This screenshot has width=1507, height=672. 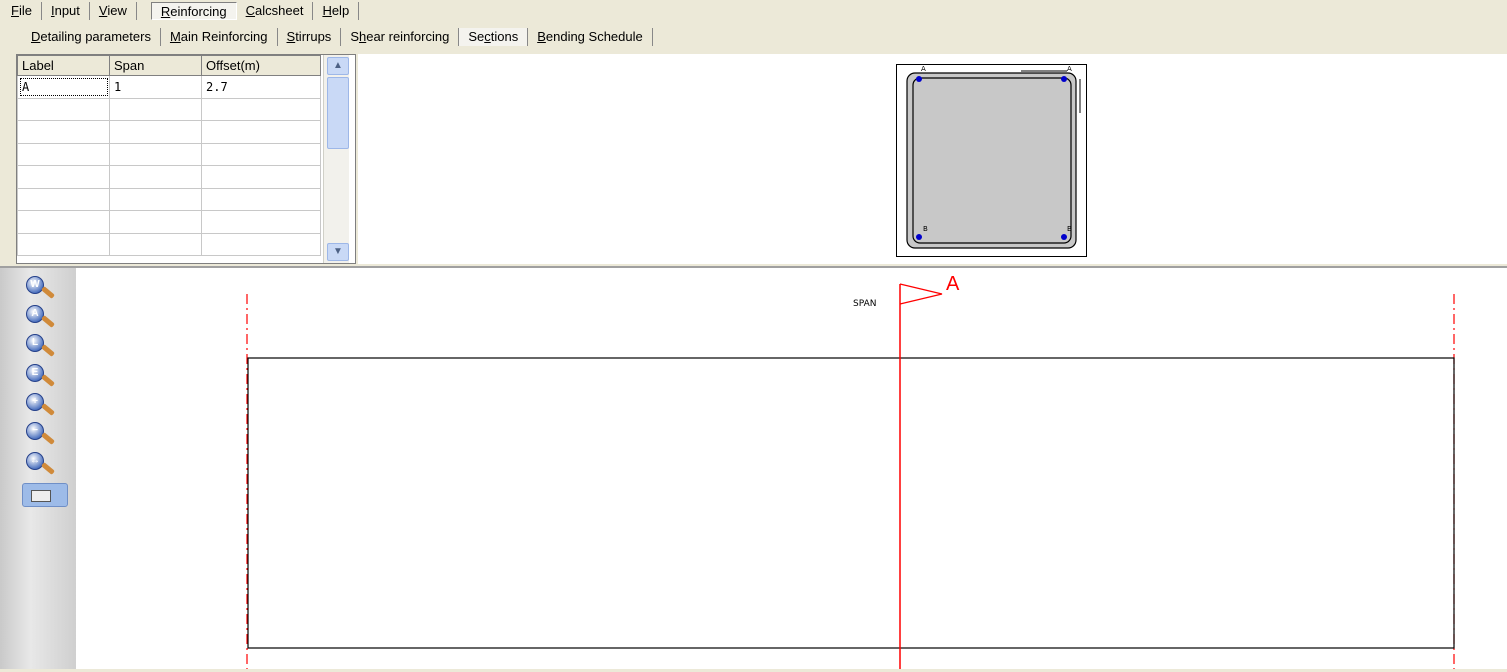 What do you see at coordinates (921, 294) in the screenshot?
I see `section-marker-flag` at bounding box center [921, 294].